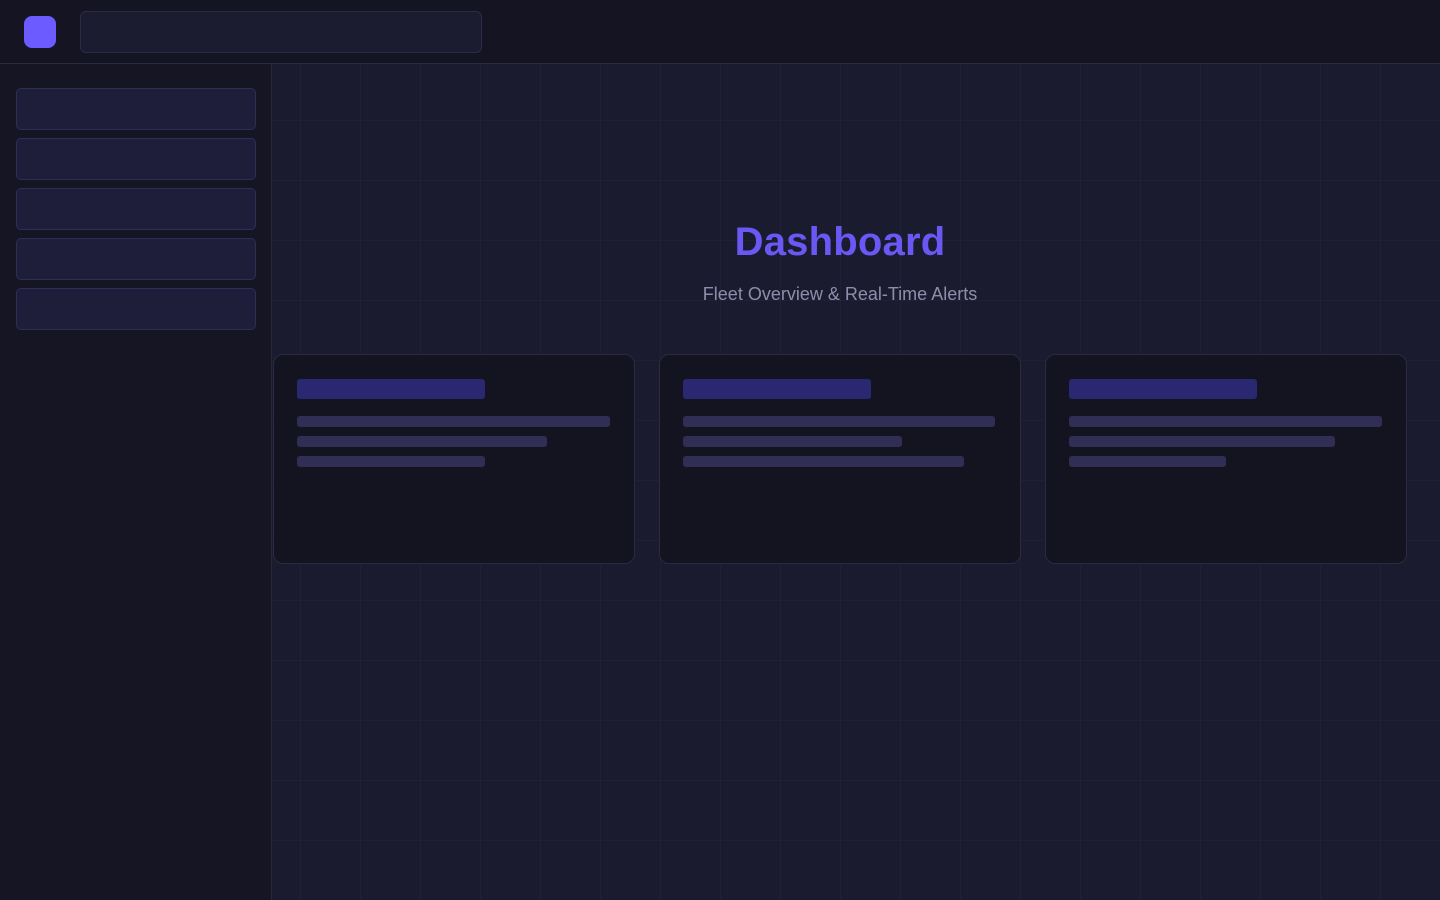  I want to click on top-bar, so click(720, 32).